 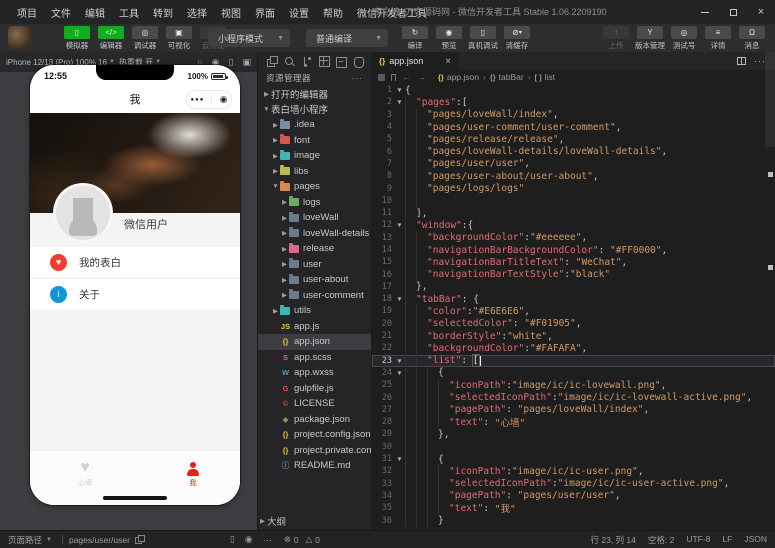 I want to click on breadcrumb-segment-app.json: {} app.json, so click(x=458, y=77).